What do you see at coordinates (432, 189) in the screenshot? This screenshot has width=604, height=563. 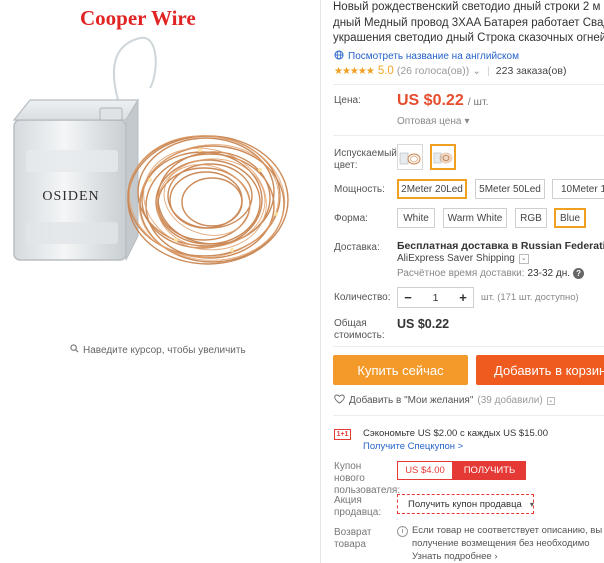 I see `power-option-2m: 2Meter 20Led` at bounding box center [432, 189].